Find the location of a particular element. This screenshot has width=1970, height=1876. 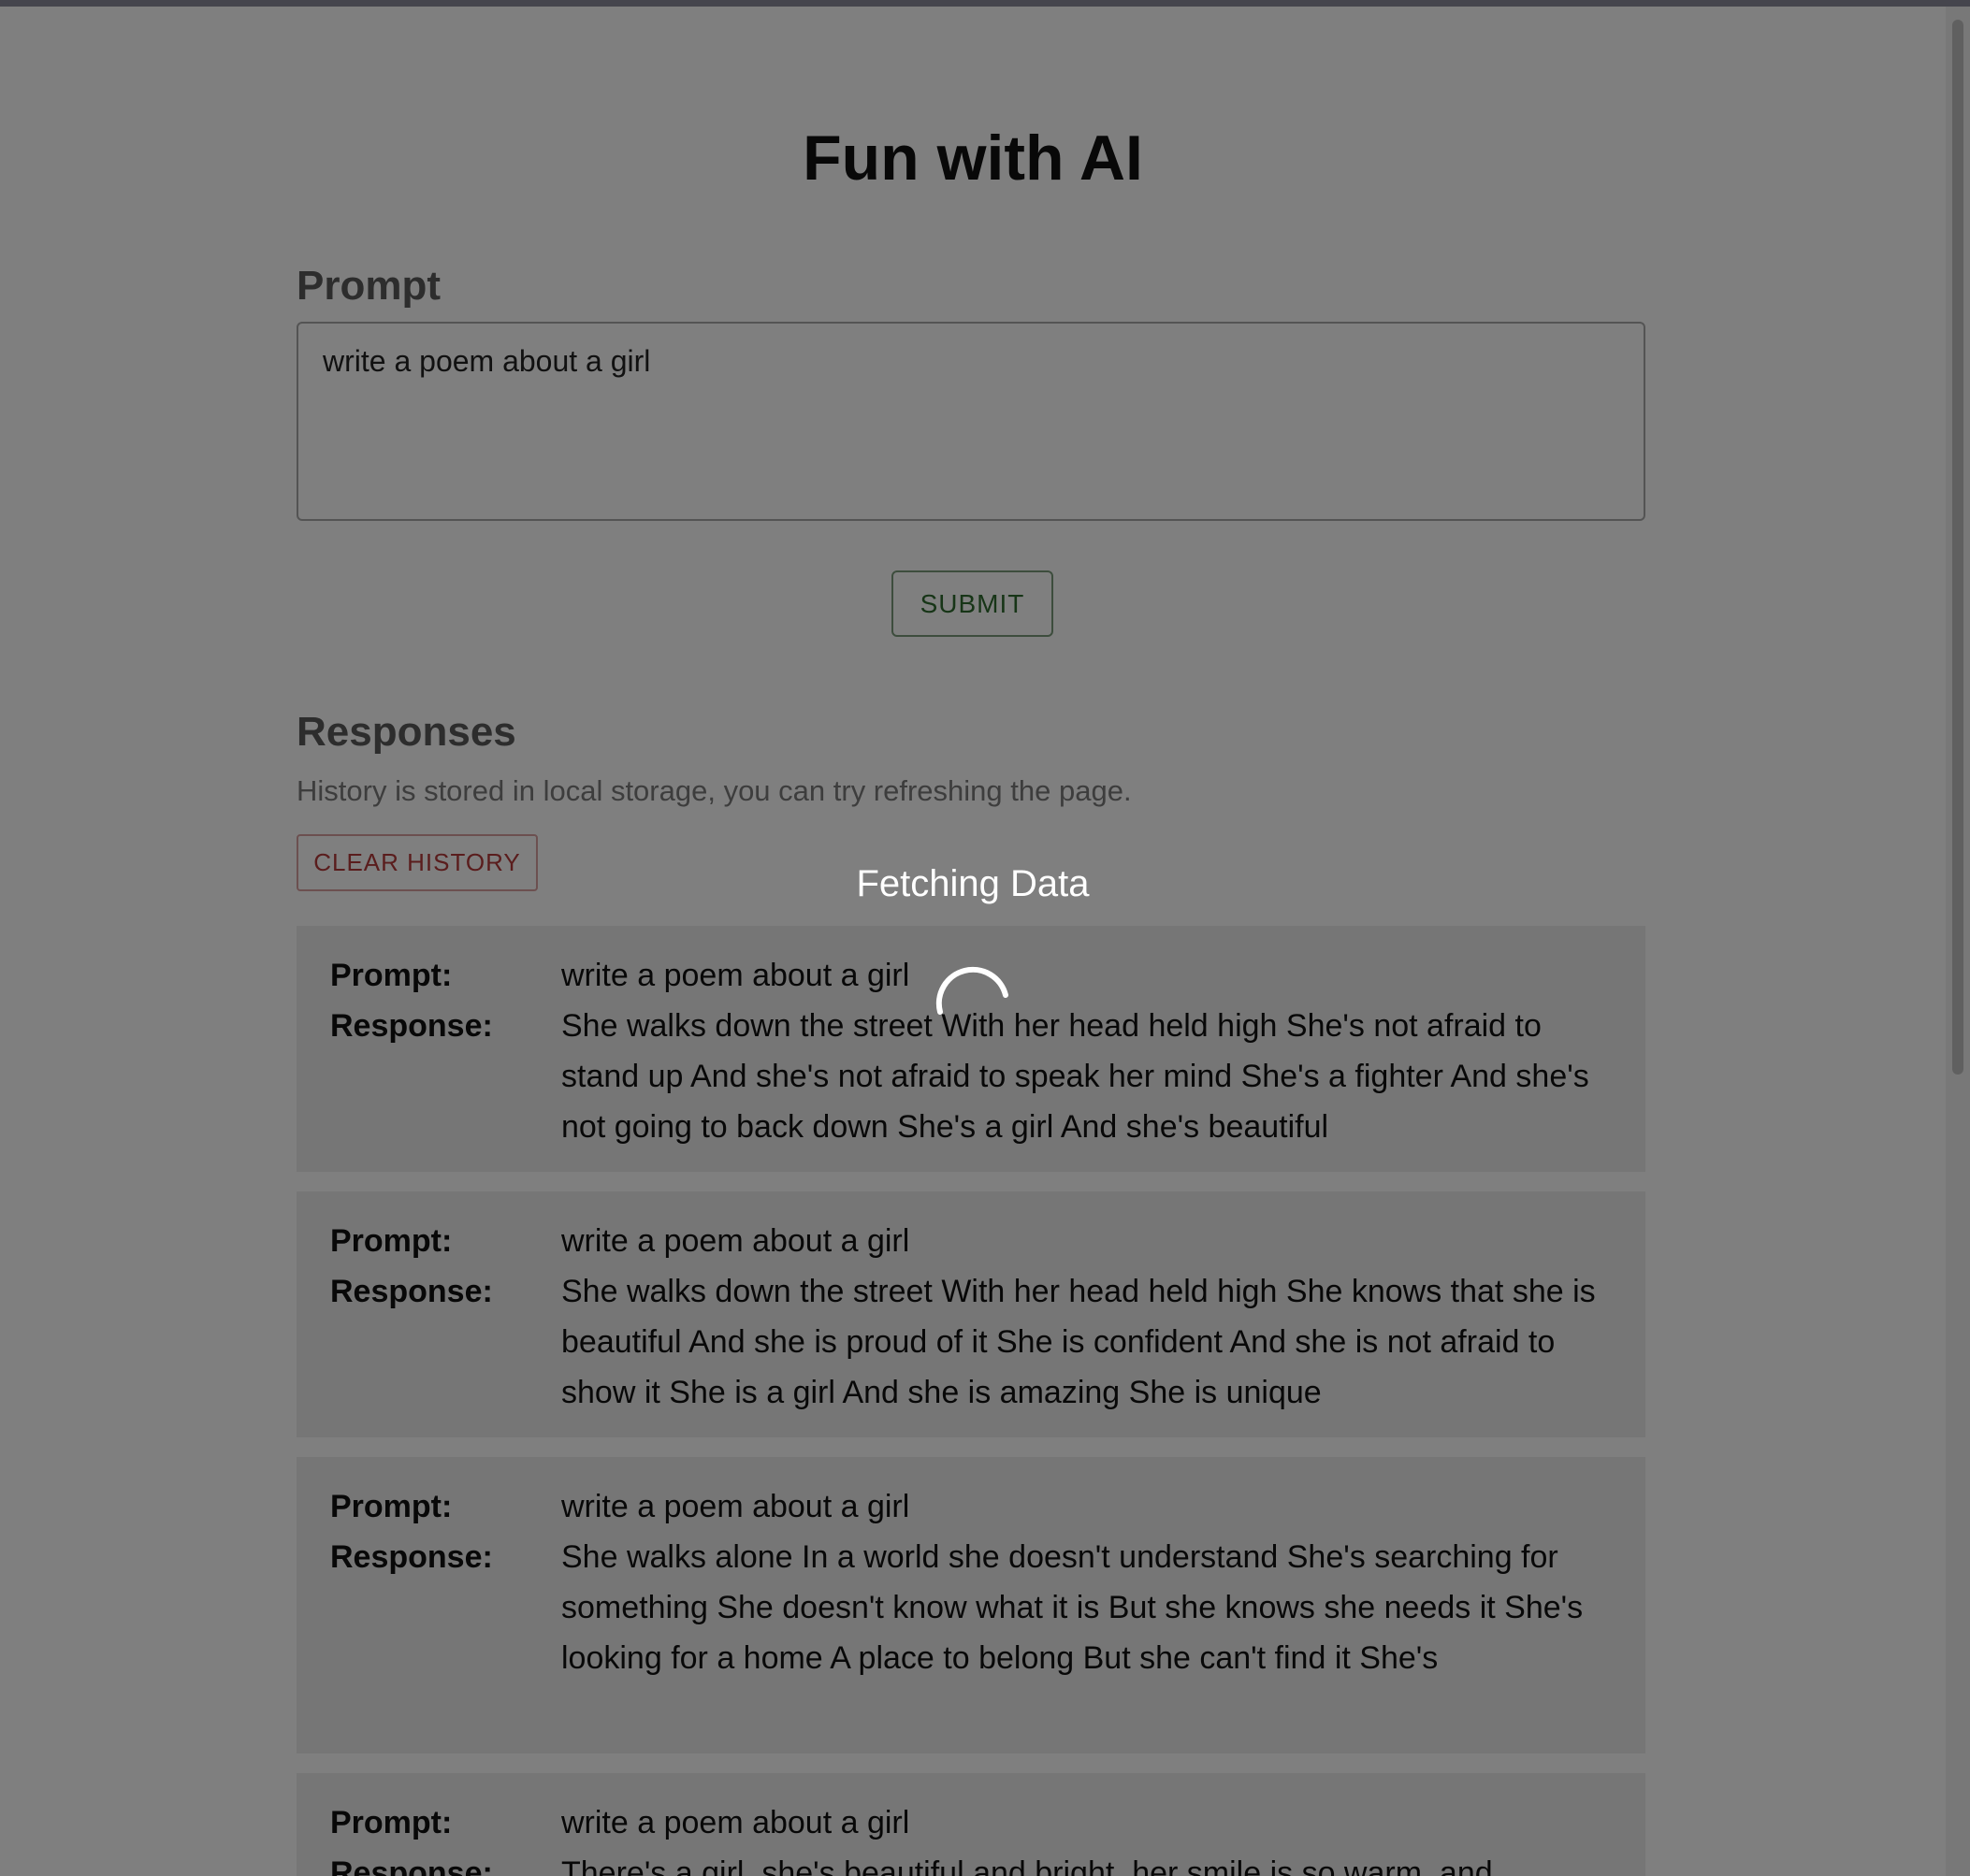

loading-text: Fetching Data is located at coordinates (973, 883).